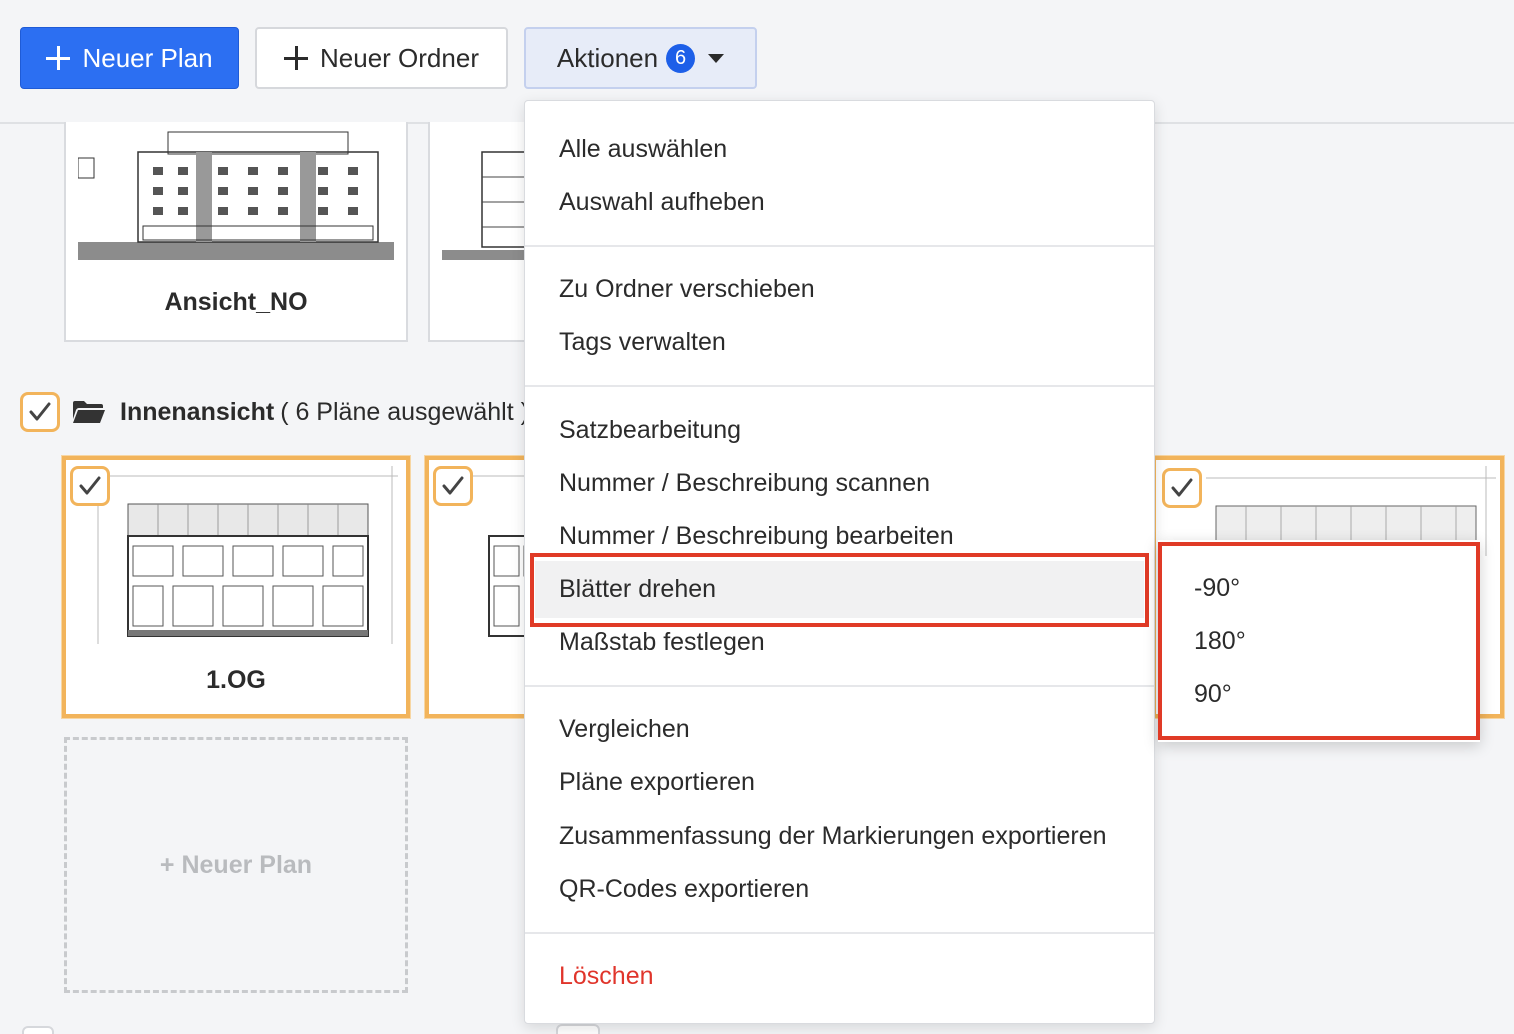 The width and height of the screenshot is (1514, 1034). What do you see at coordinates (662, 642) in the screenshot?
I see `menu-item-set-scale: Maßstab festlegen` at bounding box center [662, 642].